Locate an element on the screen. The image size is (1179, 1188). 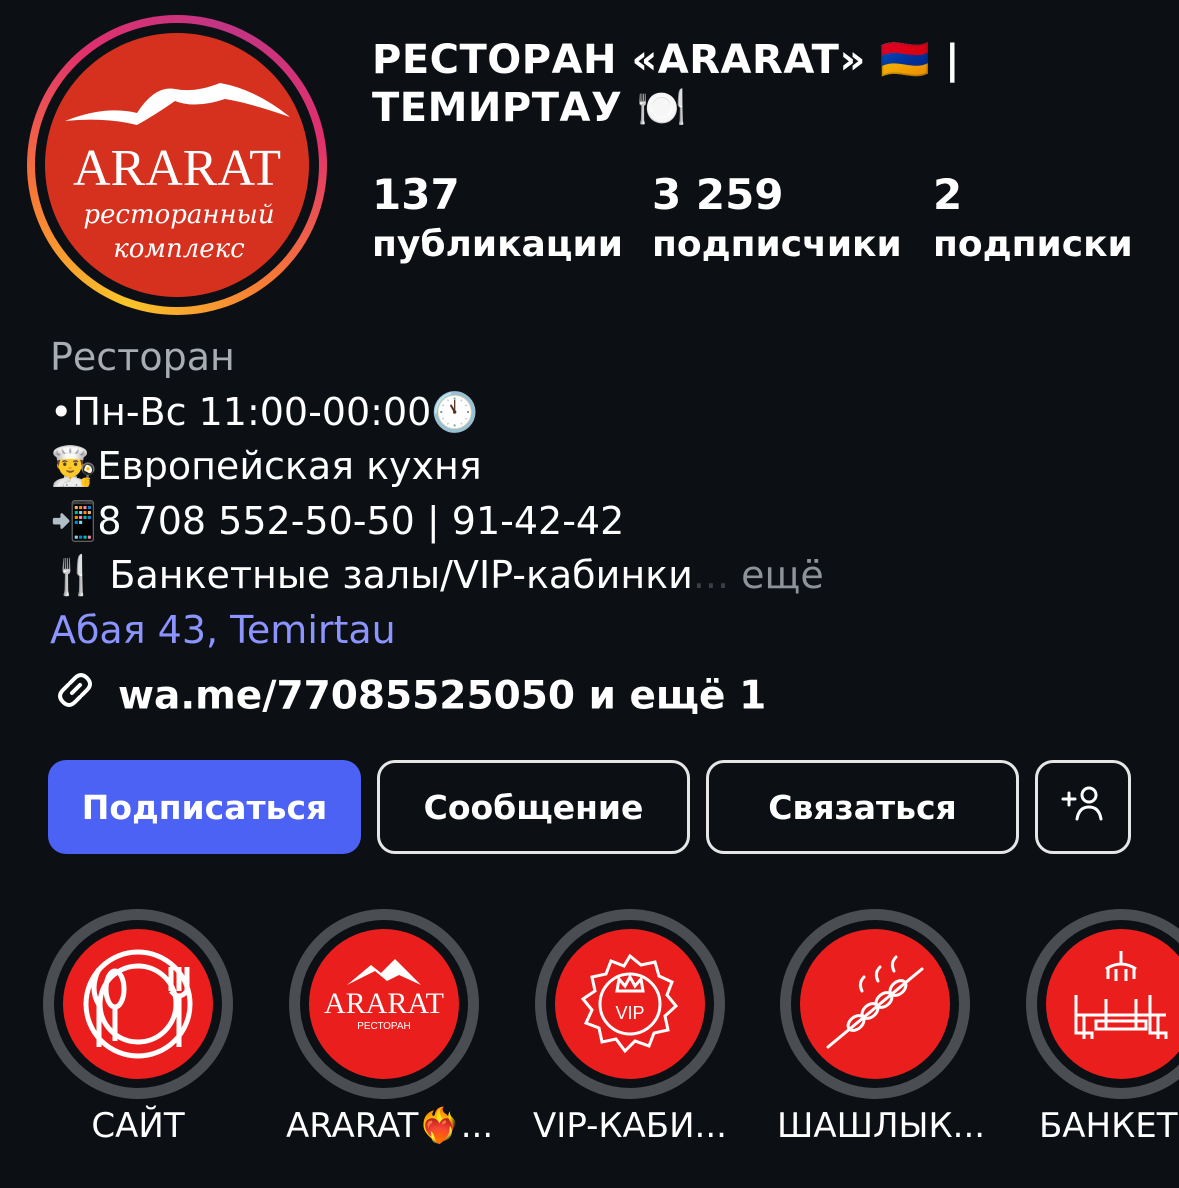
avatar: ARARAT ресторанный комплекс is located at coordinates (177, 165).